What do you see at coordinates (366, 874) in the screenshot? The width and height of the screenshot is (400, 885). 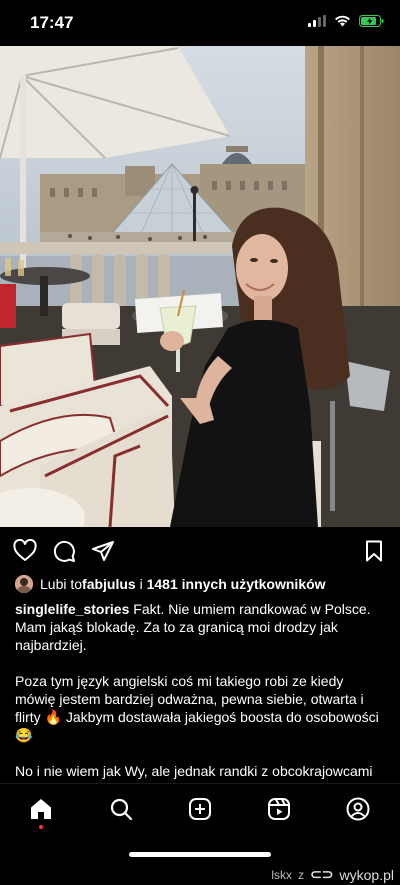 I see `watermark-site: wykop.pl` at bounding box center [366, 874].